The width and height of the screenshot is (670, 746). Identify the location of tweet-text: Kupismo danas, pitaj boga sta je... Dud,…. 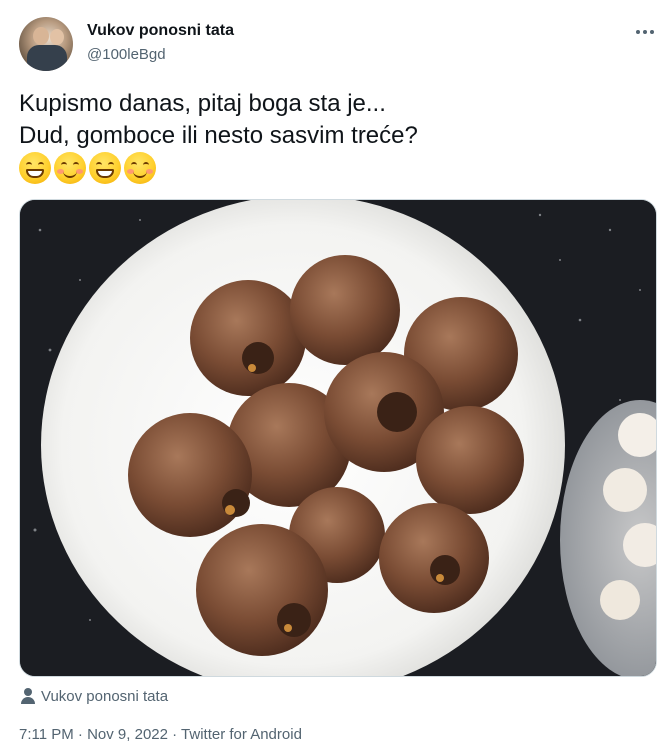
(334, 120).